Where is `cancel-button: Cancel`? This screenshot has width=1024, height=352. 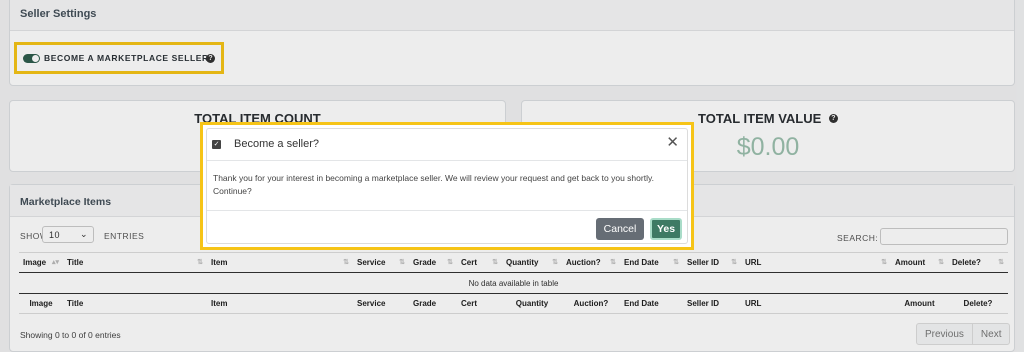
cancel-button: Cancel is located at coordinates (620, 229).